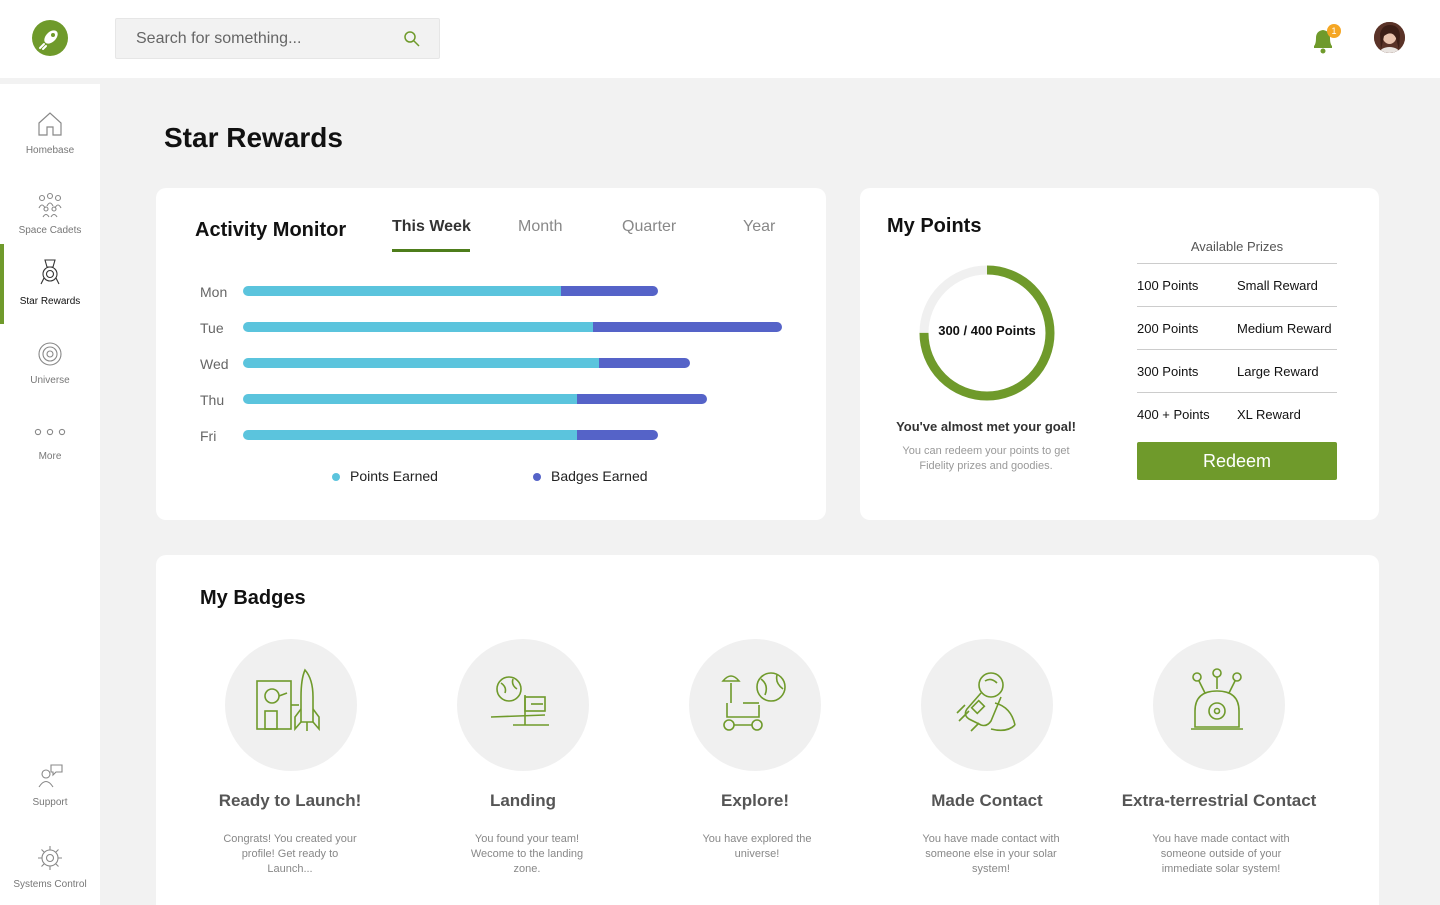  I want to click on sidebar-item-label: Space Cadets, so click(50, 230).